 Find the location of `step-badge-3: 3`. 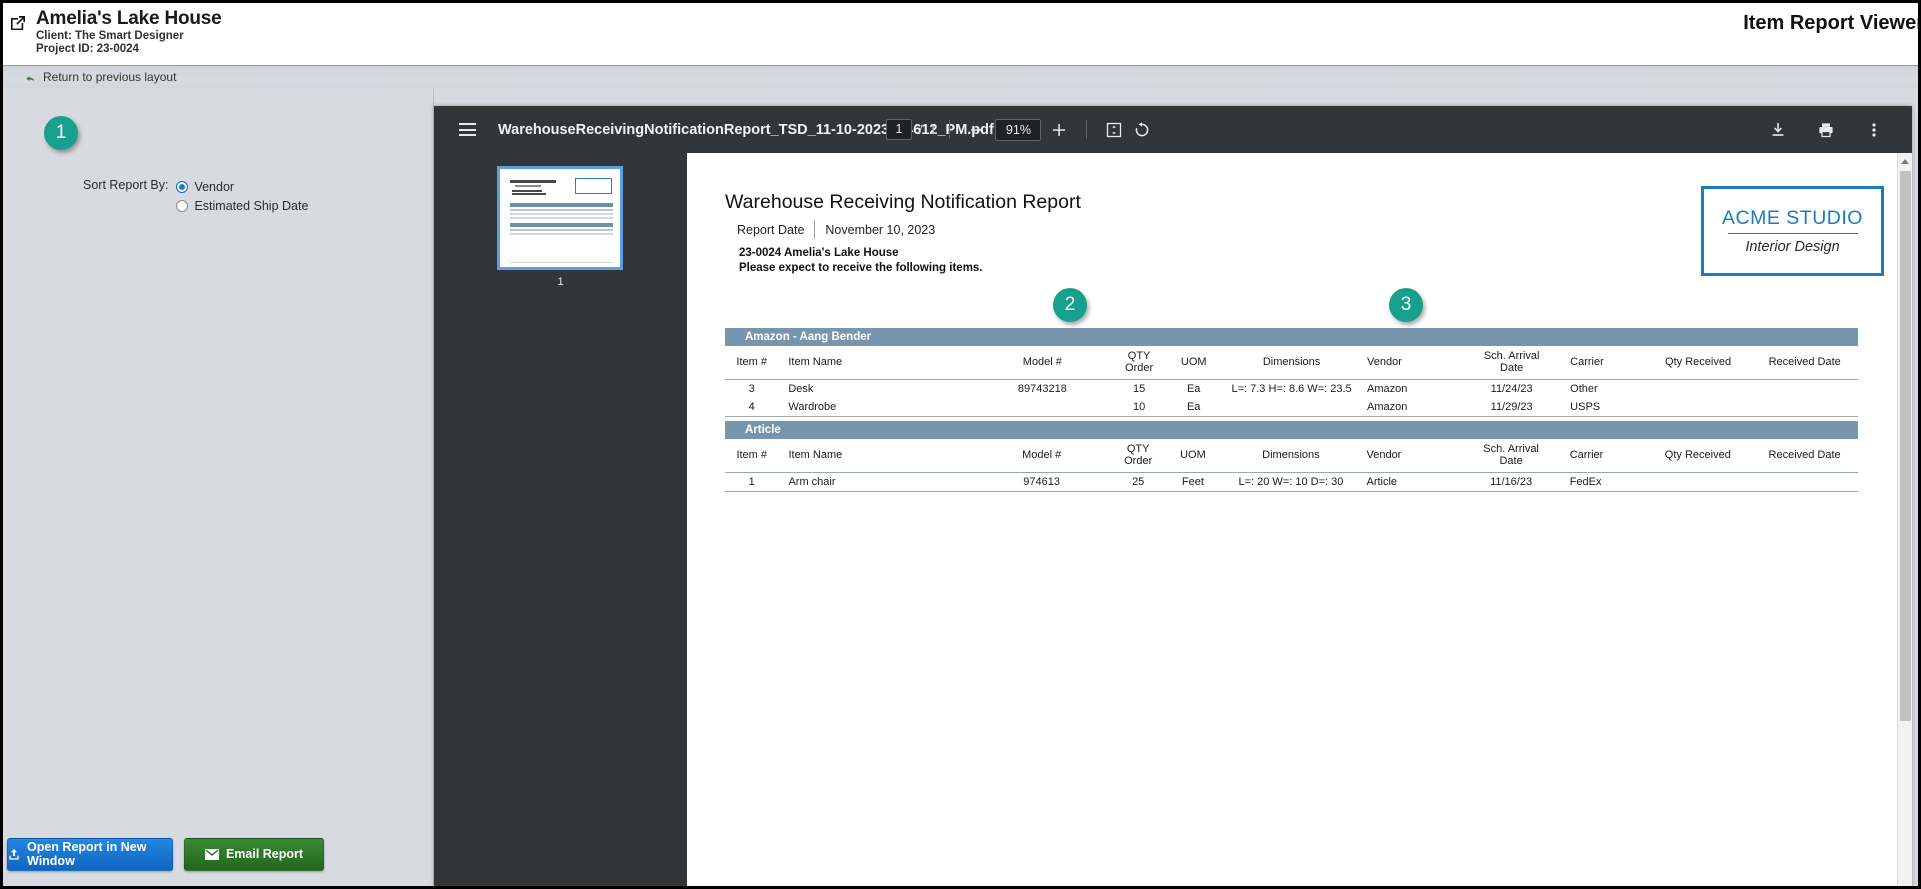

step-badge-3: 3 is located at coordinates (1406, 305).